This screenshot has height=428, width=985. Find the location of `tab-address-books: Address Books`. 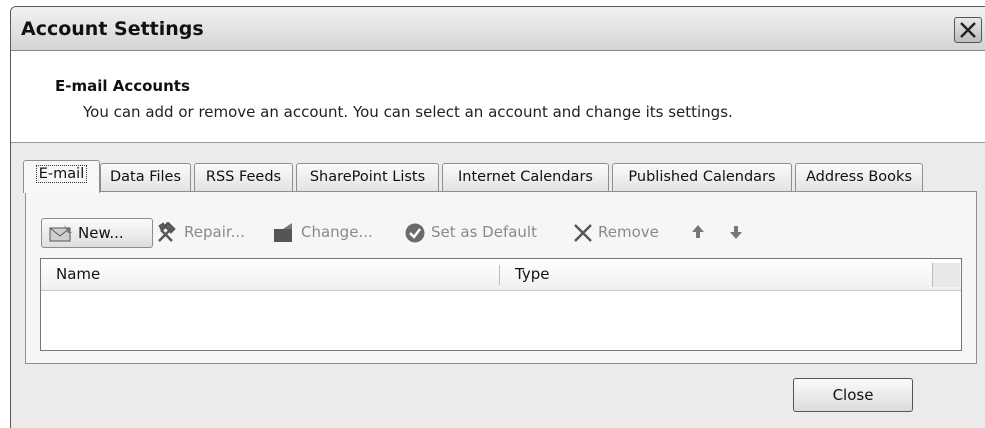

tab-address-books: Address Books is located at coordinates (859, 177).